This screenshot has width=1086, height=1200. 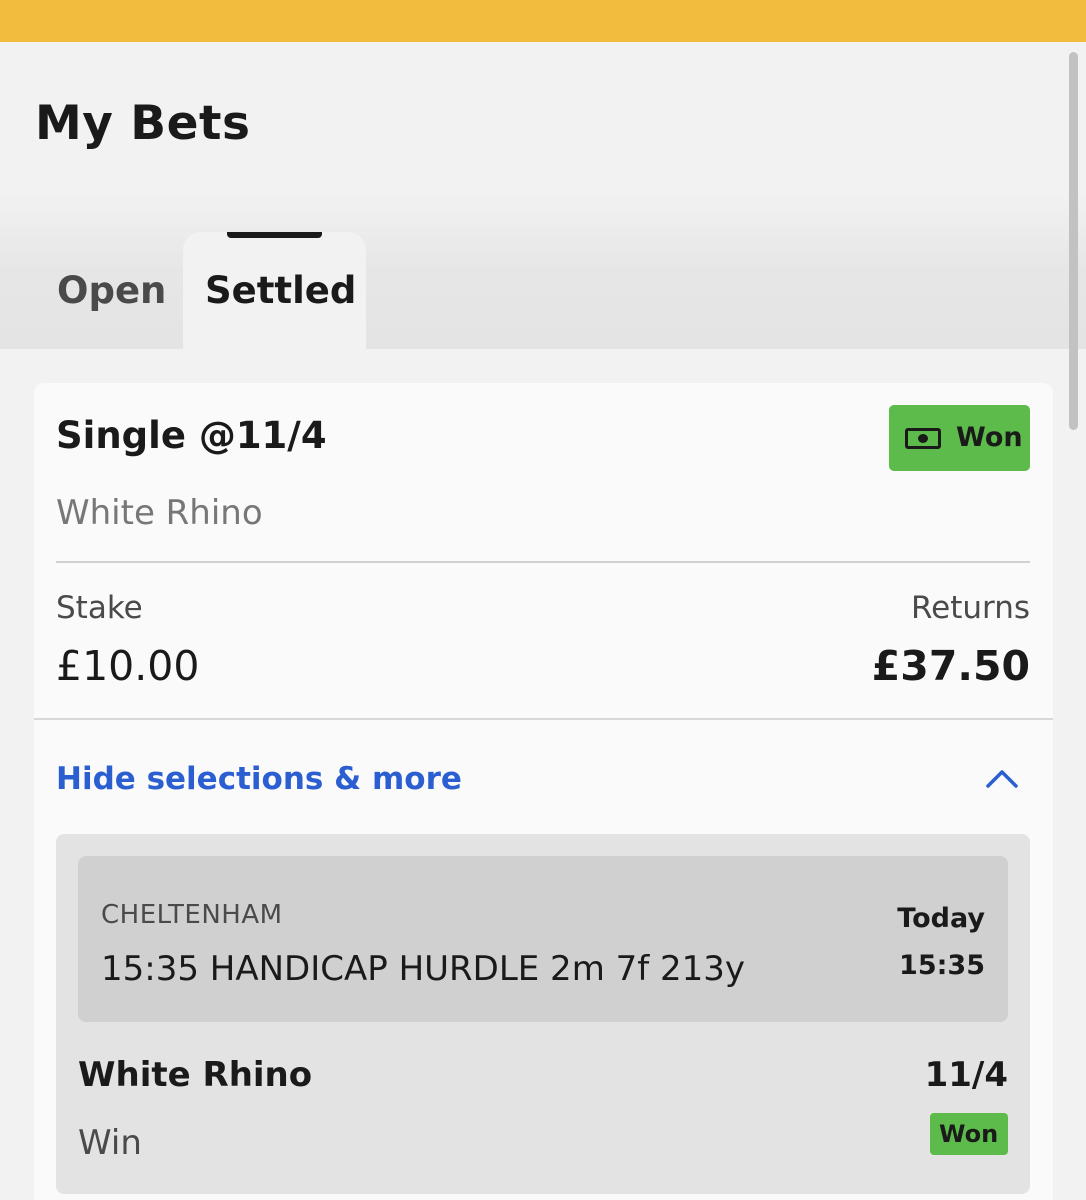 What do you see at coordinates (128, 666) in the screenshot?
I see `stake-value: £10.00` at bounding box center [128, 666].